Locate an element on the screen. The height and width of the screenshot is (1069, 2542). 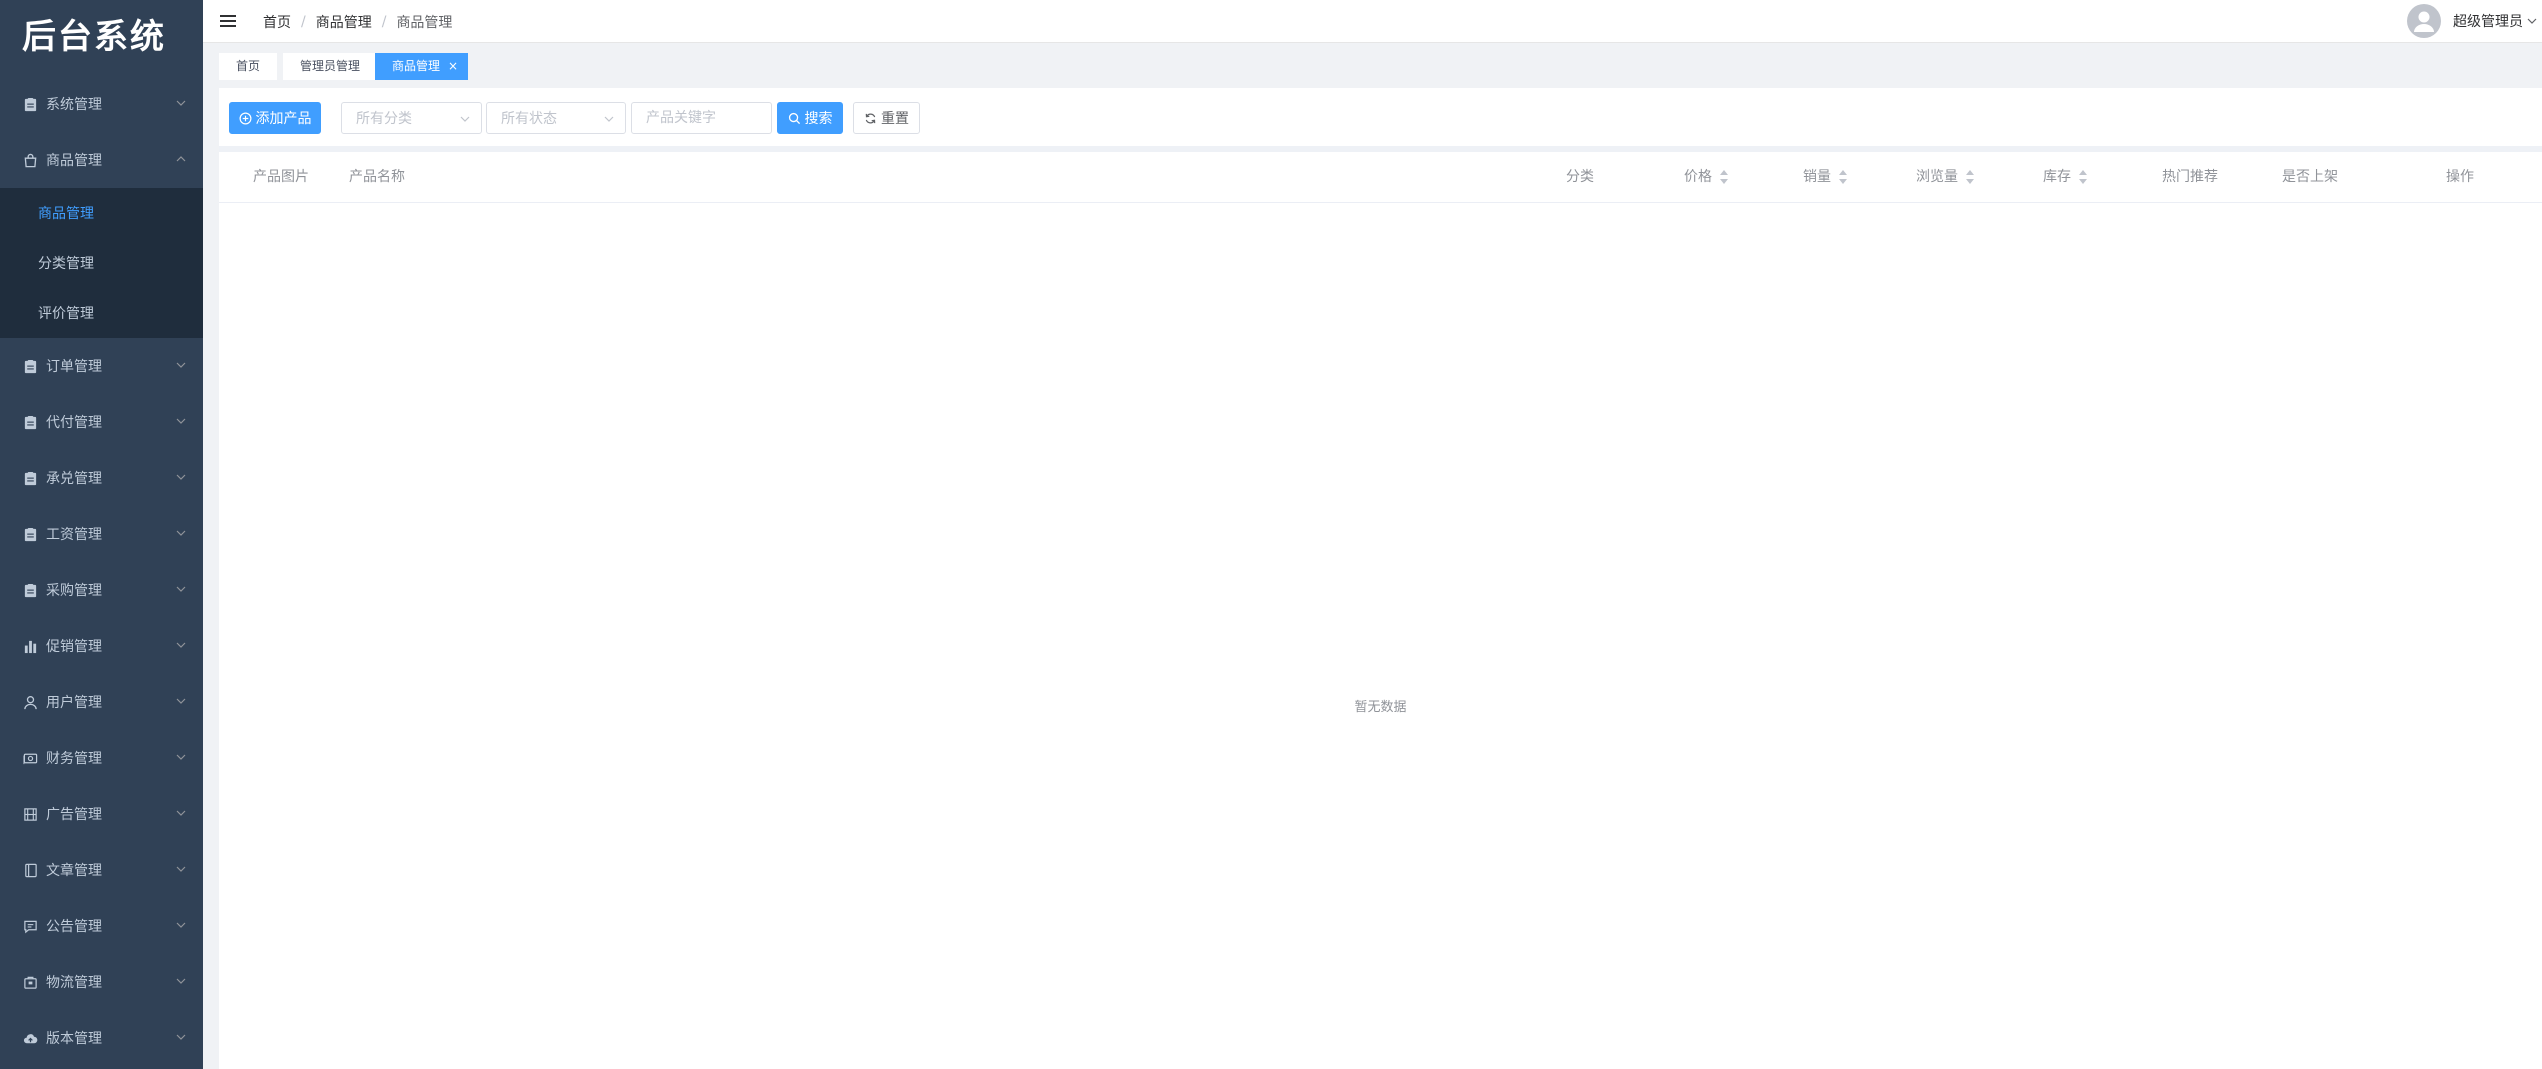
breadcrumb-home: 首页 is located at coordinates (277, 22).